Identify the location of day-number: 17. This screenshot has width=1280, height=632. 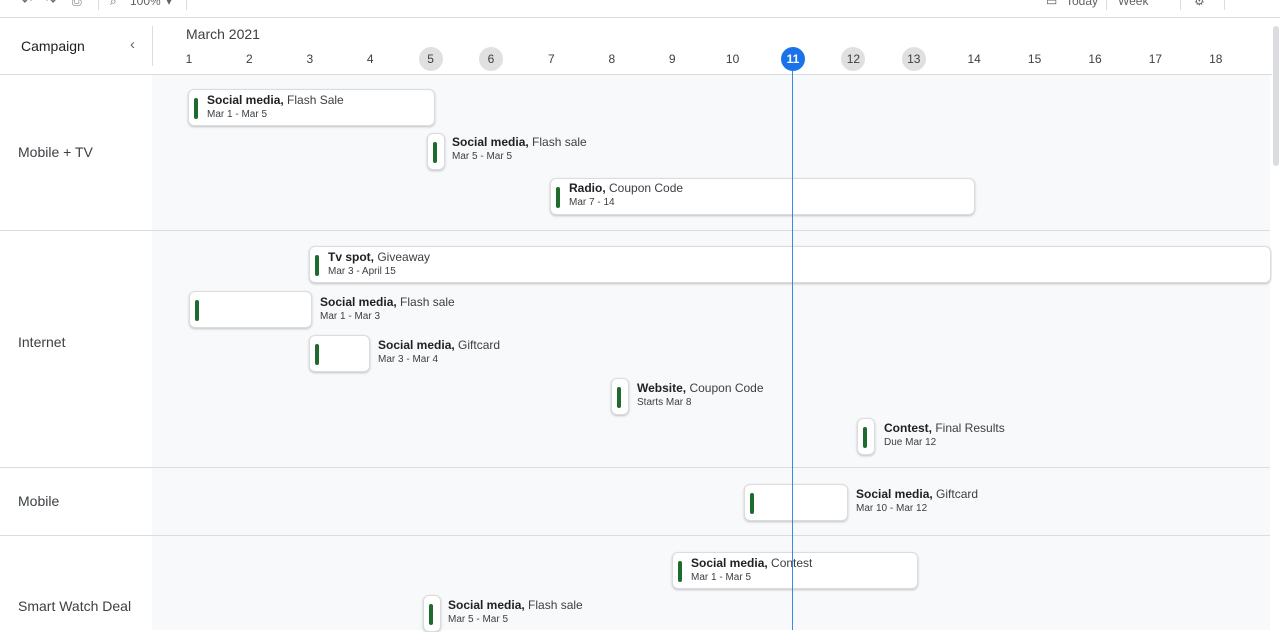
(1155, 59).